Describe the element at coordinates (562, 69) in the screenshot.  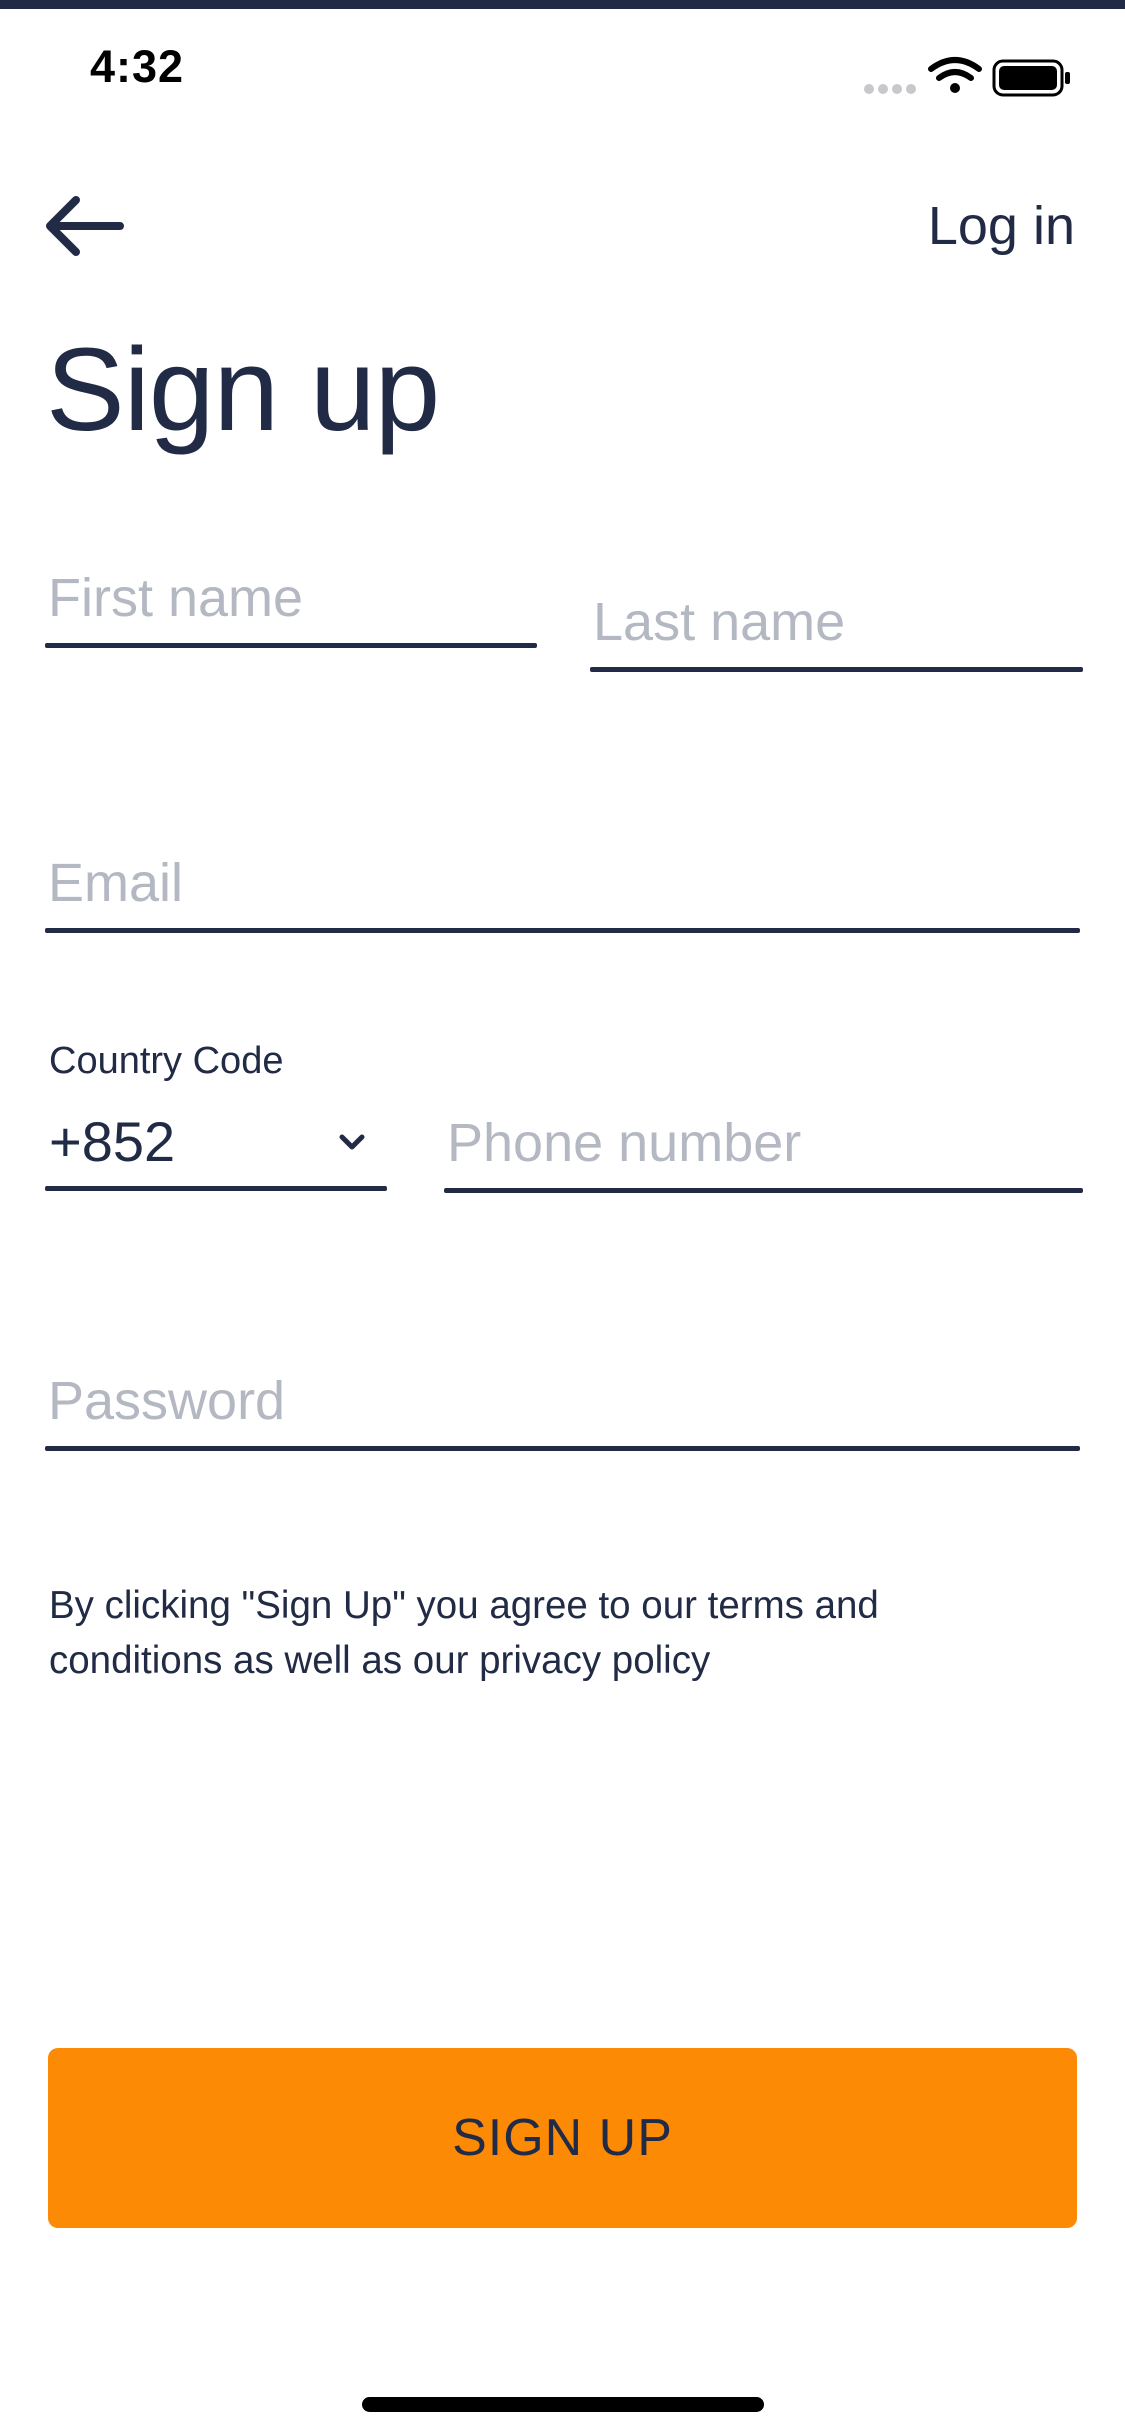
I see `status-bar: 4:32` at that location.